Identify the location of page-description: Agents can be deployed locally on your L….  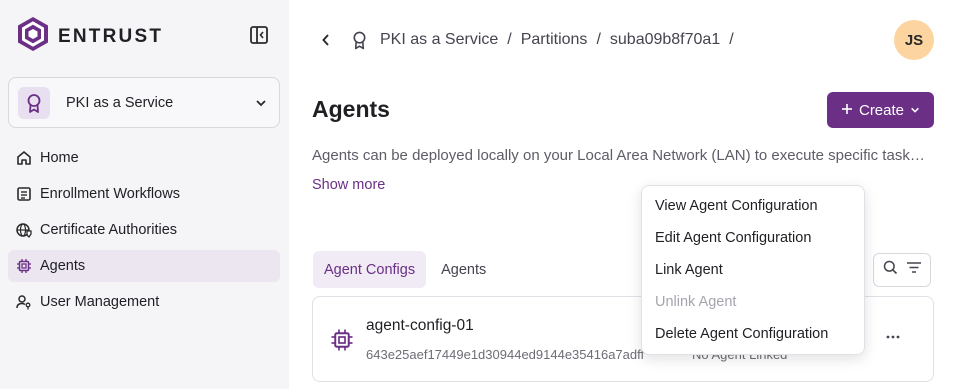
(622, 155).